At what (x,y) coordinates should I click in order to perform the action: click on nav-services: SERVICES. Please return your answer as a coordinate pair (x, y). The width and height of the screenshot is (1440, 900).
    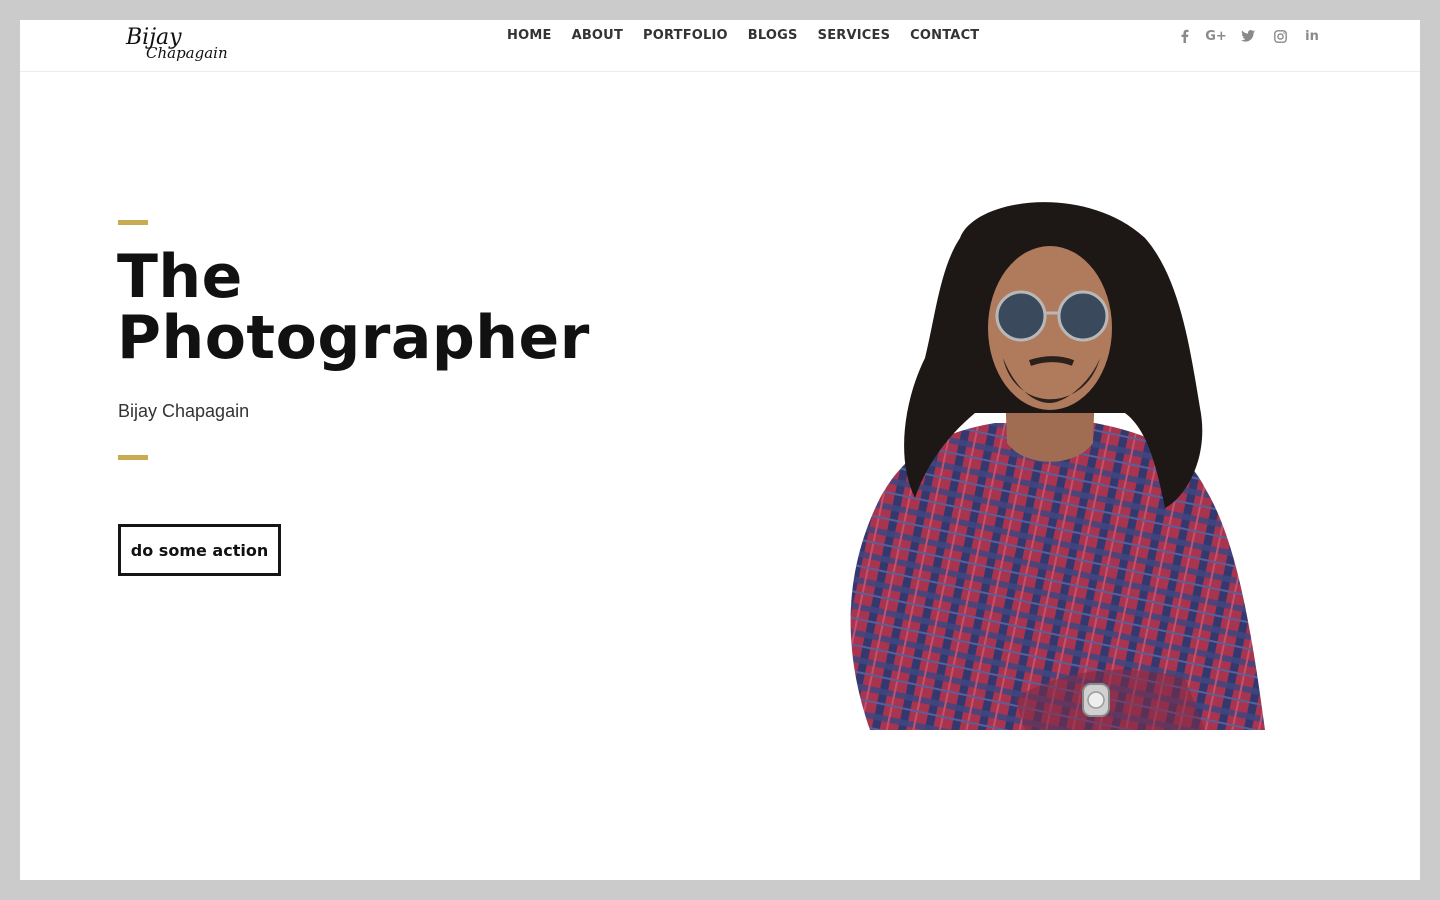
    Looking at the image, I should click on (854, 36).